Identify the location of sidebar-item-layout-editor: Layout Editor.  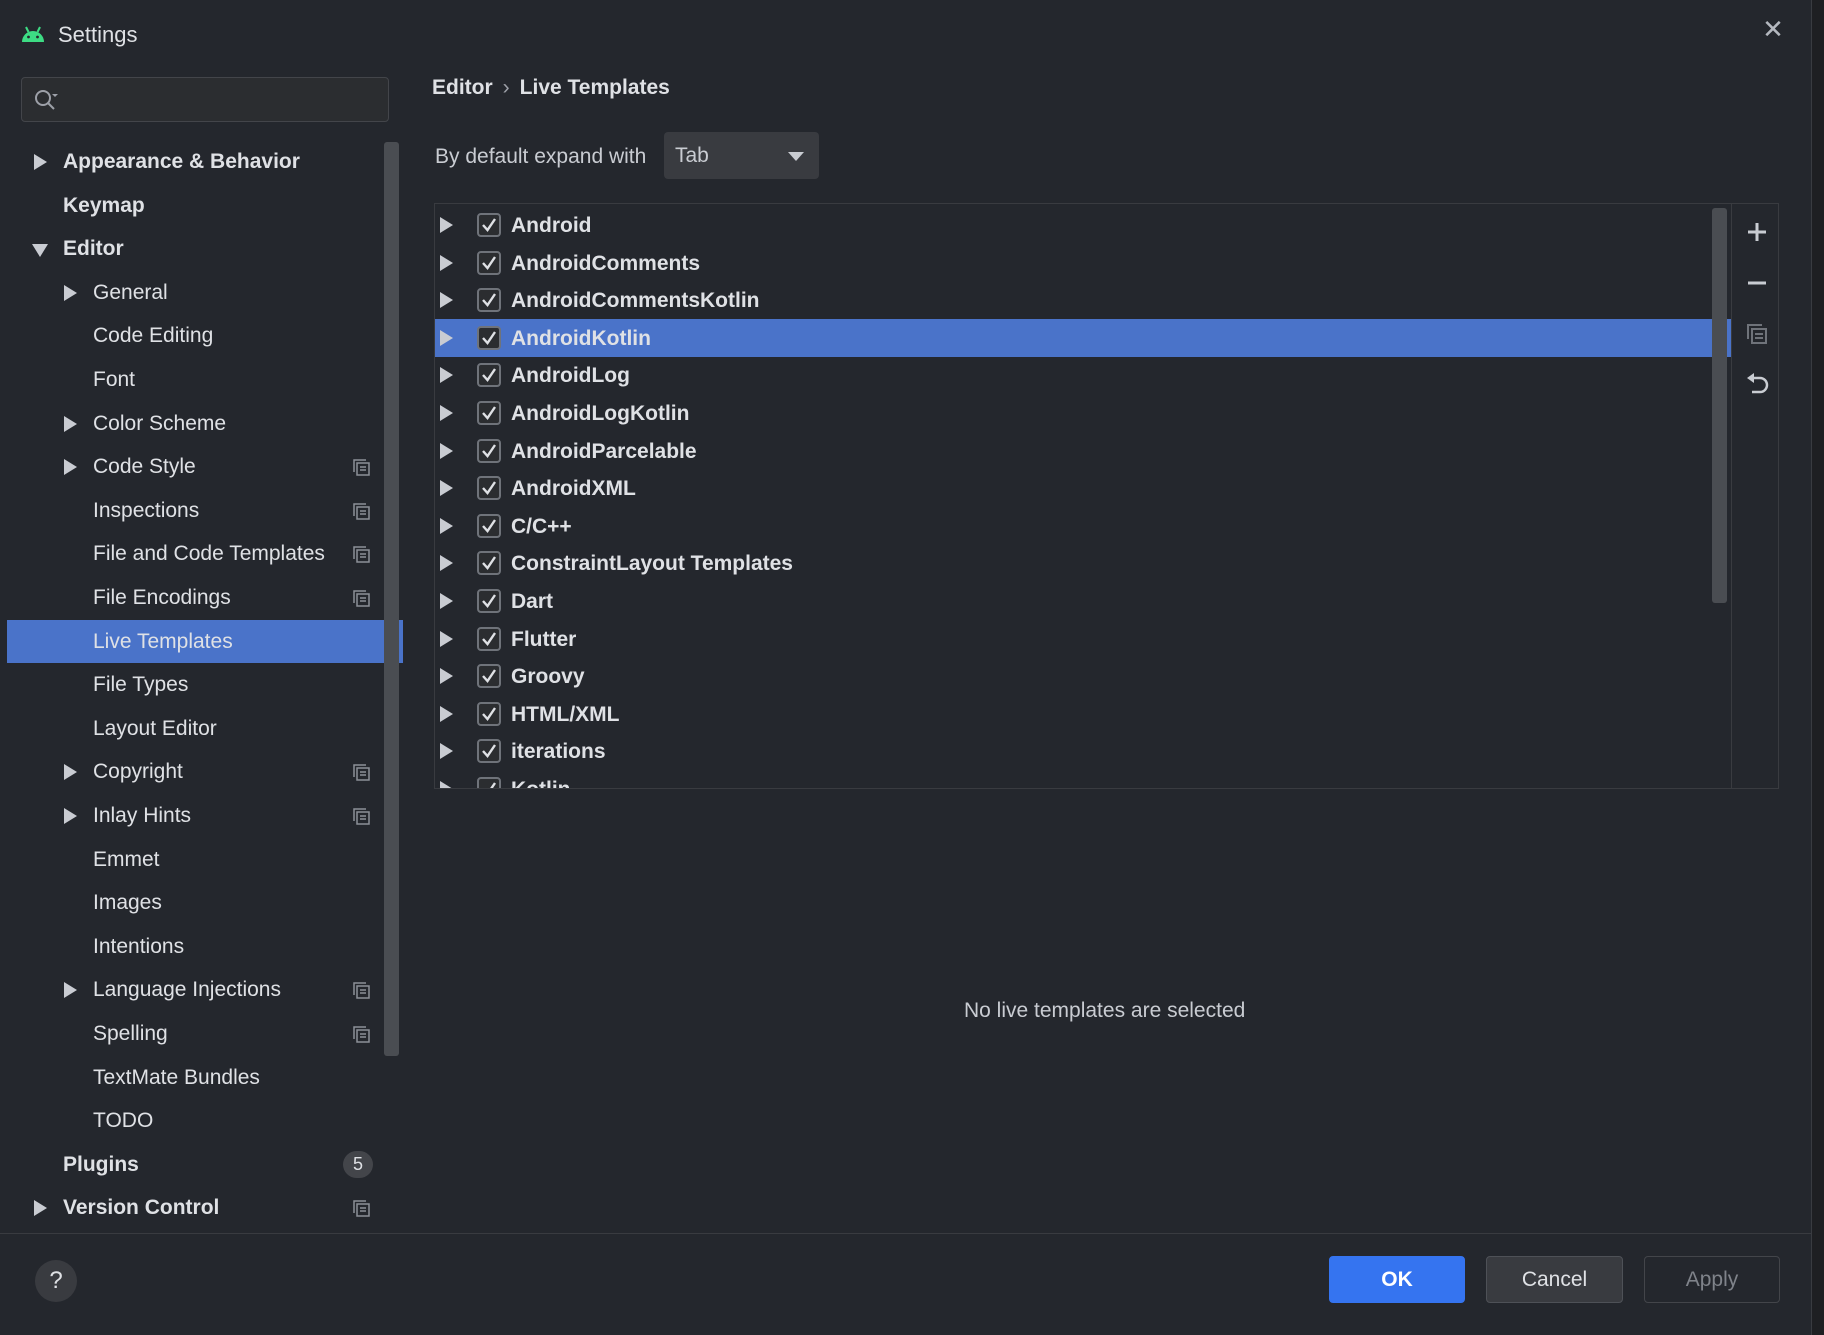
(205, 728).